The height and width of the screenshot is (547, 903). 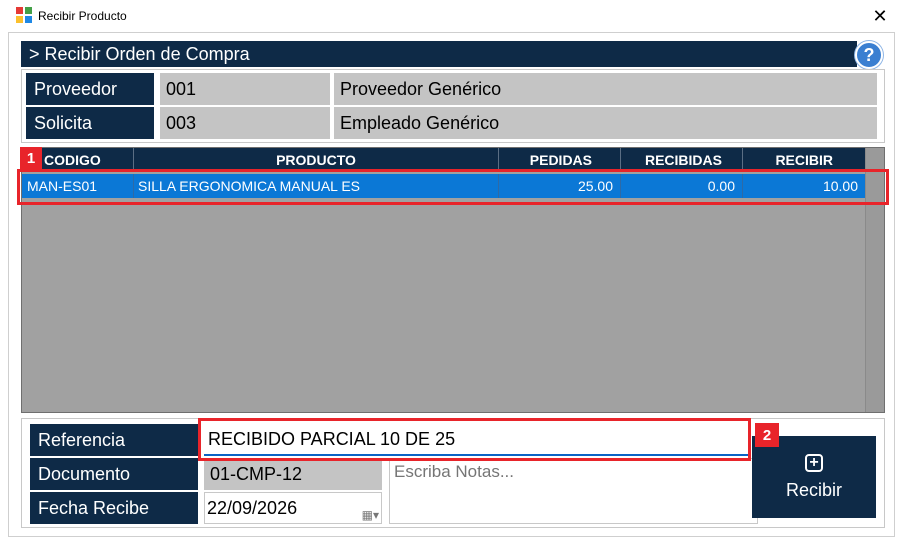 I want to click on close-icon: ✕, so click(x=880, y=15).